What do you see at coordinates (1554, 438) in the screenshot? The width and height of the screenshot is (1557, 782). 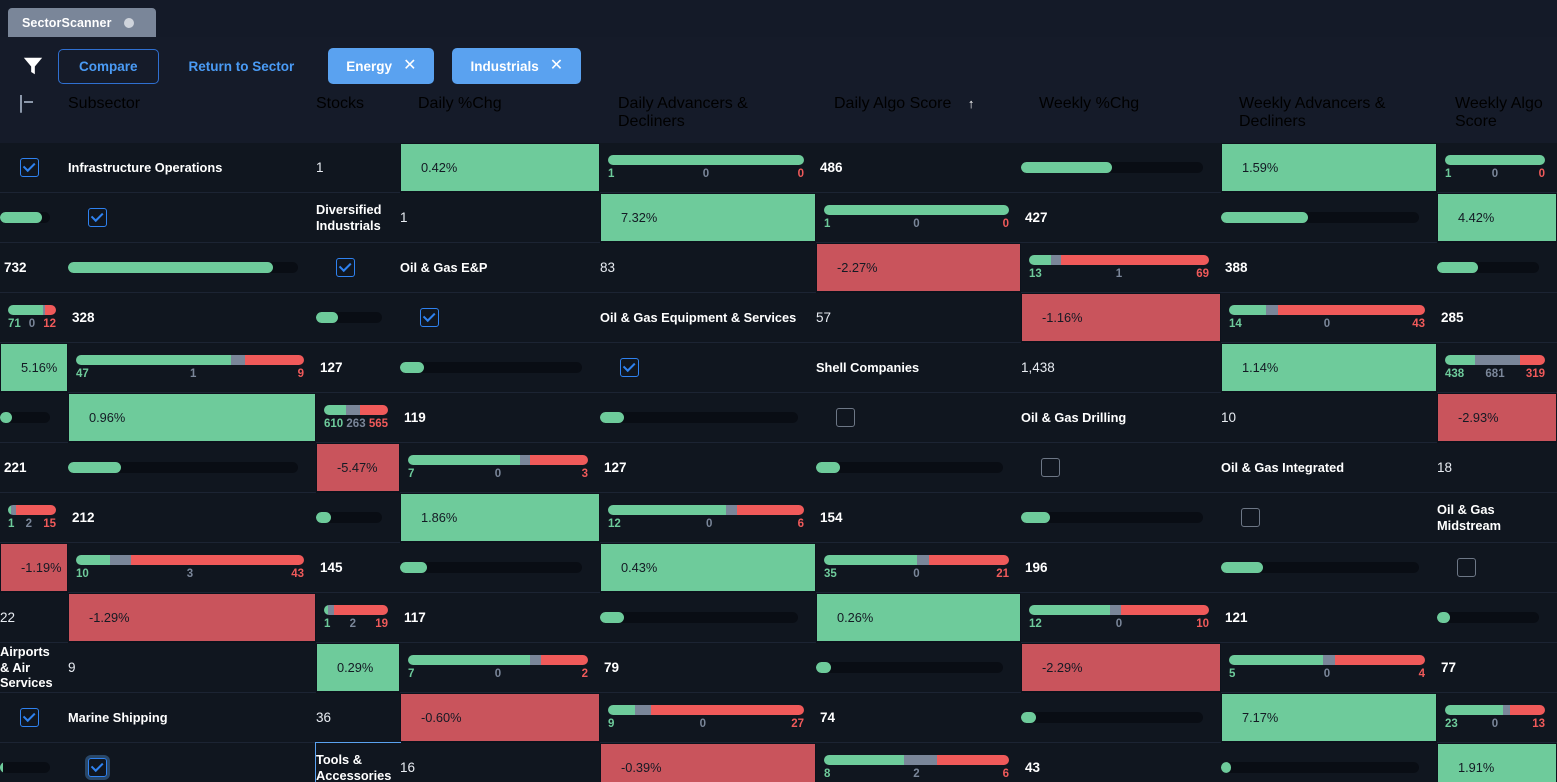 I see `vertical-scrollbar` at bounding box center [1554, 438].